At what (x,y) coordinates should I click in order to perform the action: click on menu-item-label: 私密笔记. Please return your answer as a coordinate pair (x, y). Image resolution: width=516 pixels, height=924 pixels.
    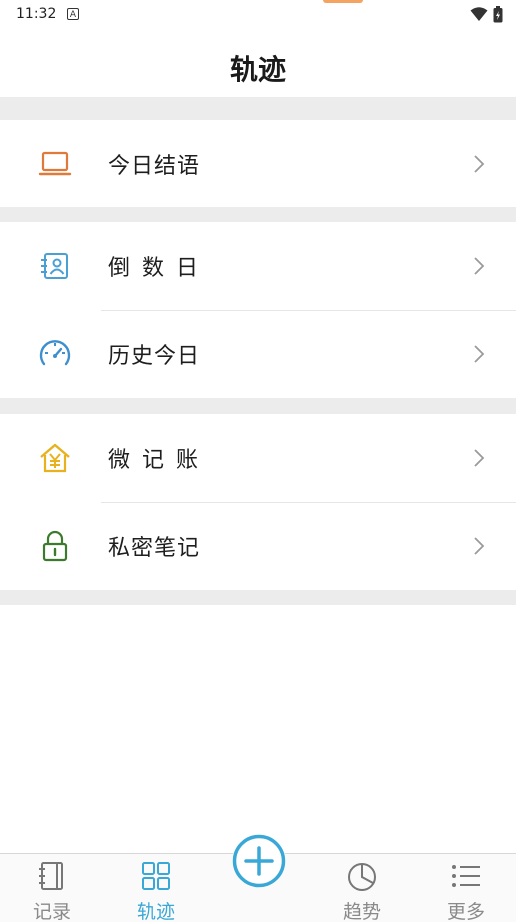
    Looking at the image, I should click on (154, 548).